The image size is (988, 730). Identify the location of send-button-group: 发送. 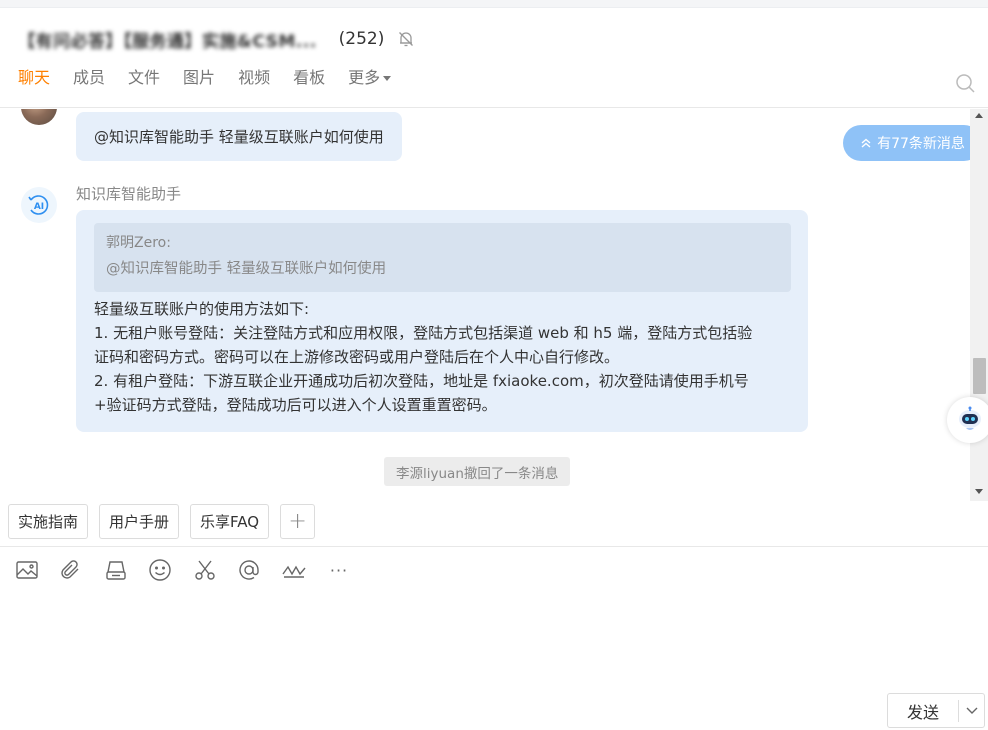
(936, 710).